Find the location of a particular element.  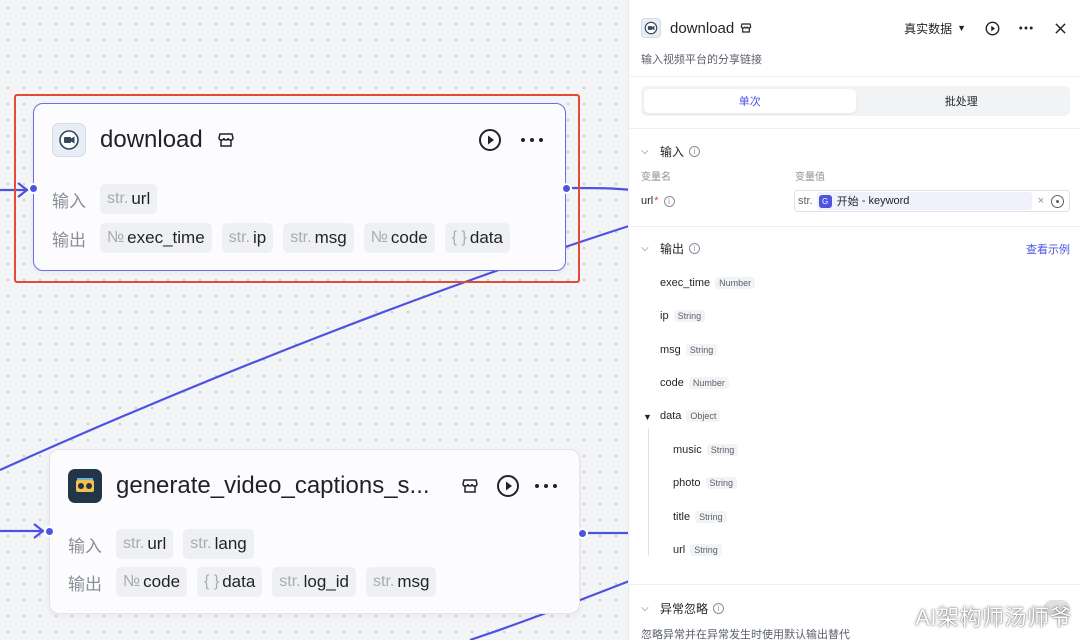

panel-description: 输入视频平台的分享链接 is located at coordinates (701, 60).